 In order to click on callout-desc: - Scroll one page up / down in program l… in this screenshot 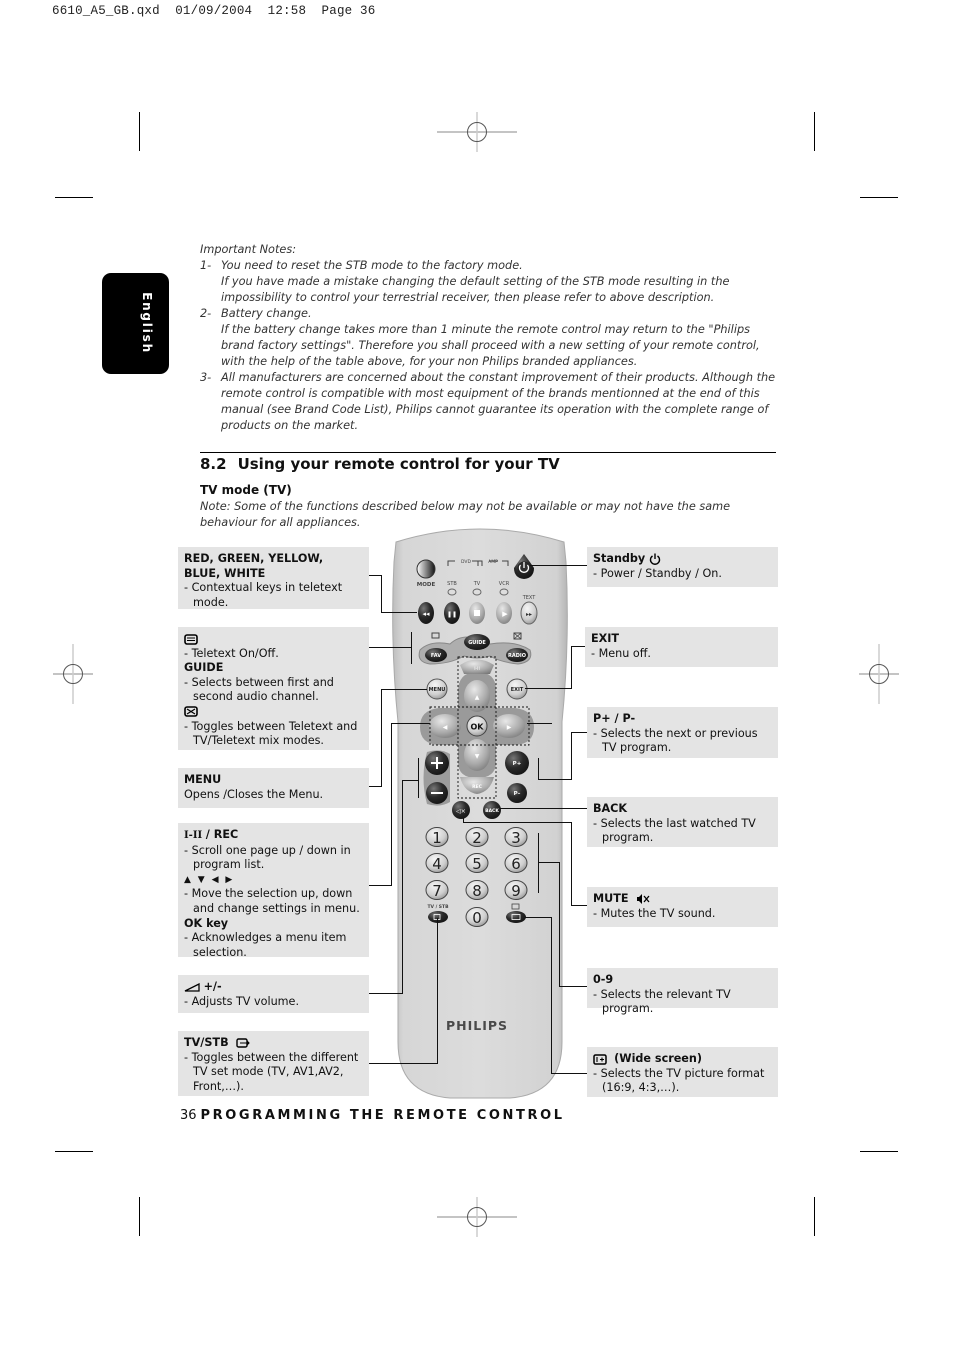, I will do `click(267, 857)`.